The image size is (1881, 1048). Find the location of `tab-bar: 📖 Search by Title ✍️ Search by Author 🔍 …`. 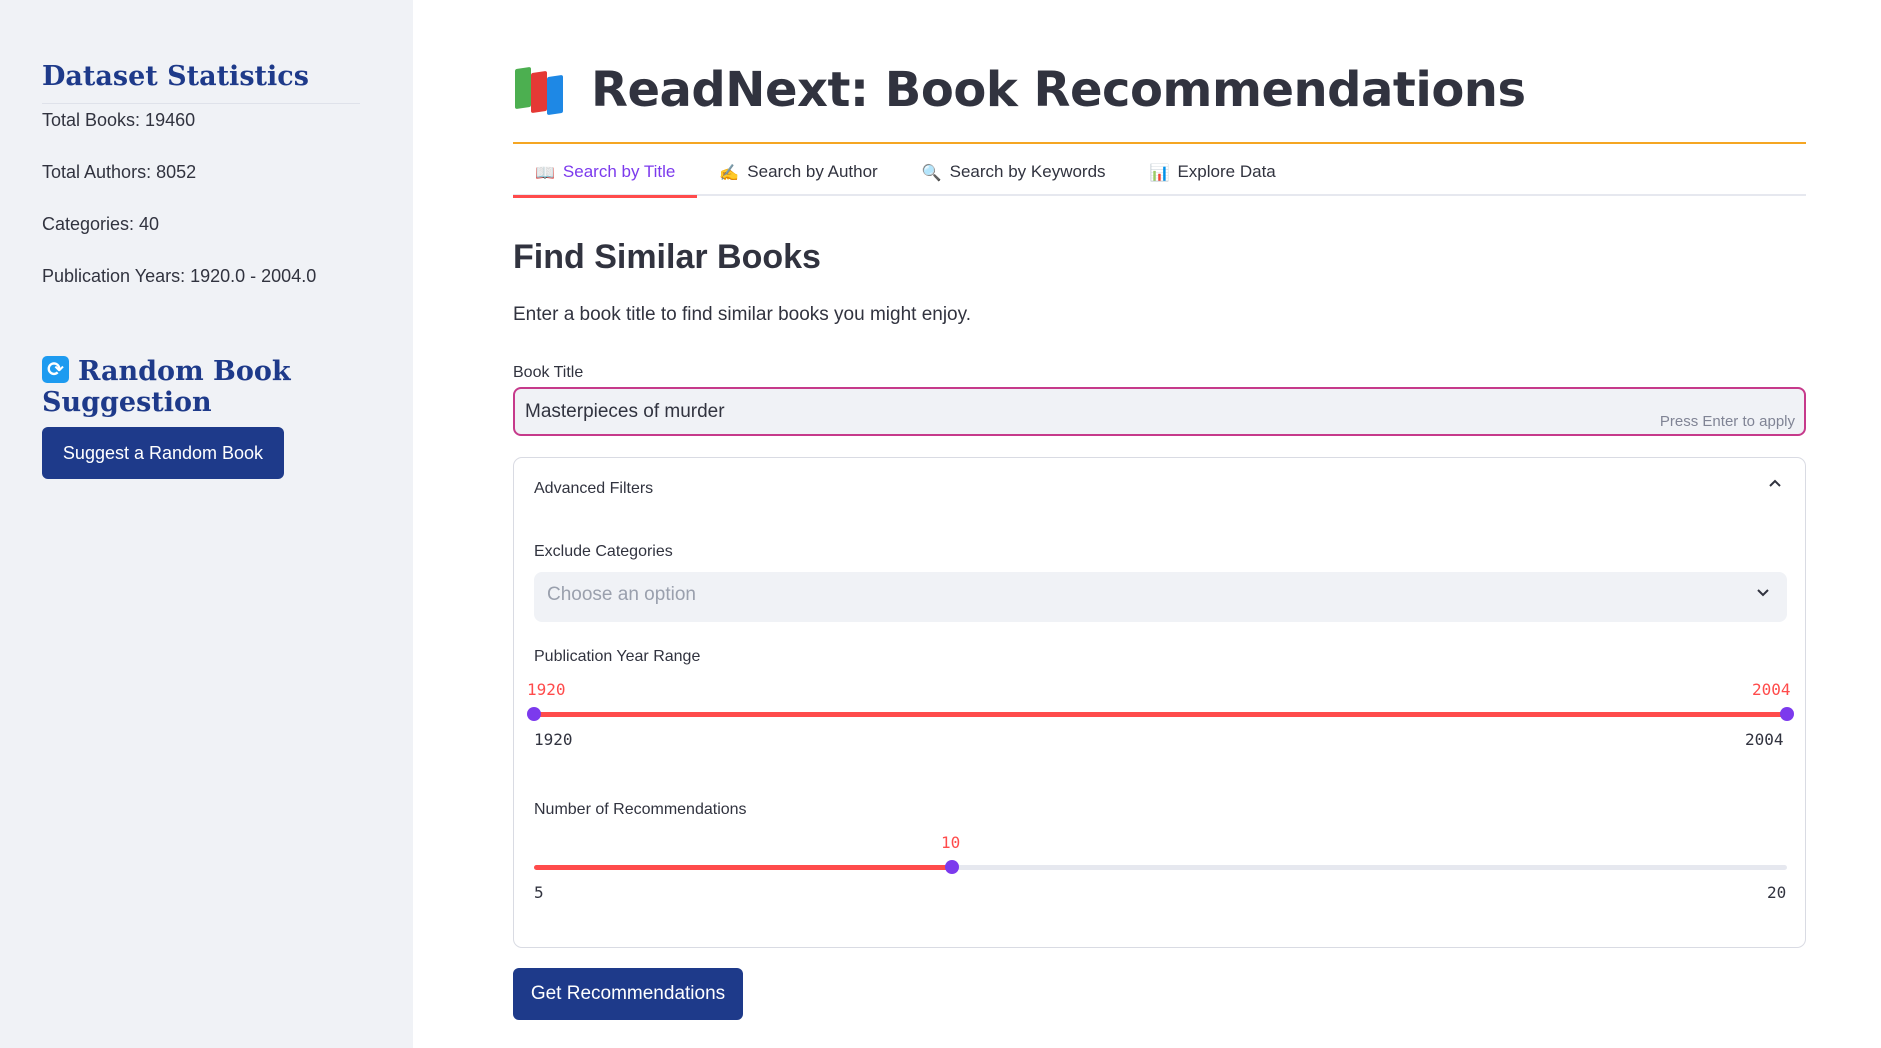

tab-bar: 📖 Search by Title ✍️ Search by Author 🔍 … is located at coordinates (1159, 173).